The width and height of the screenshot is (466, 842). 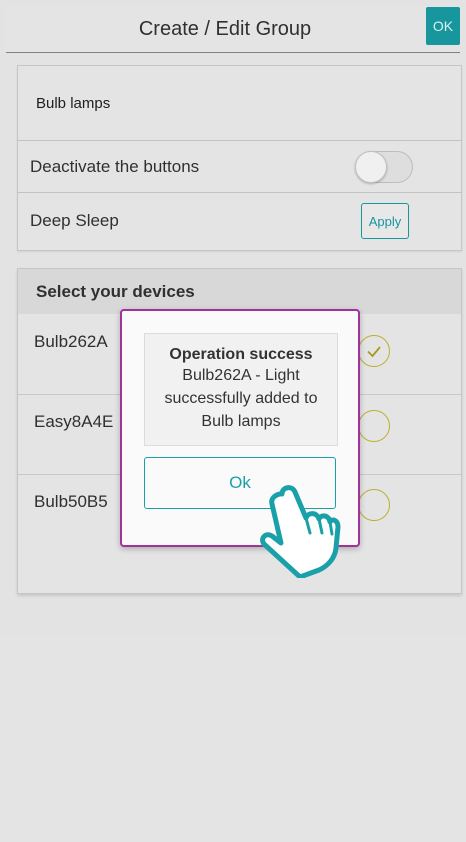 I want to click on tap-hand-icon, so click(x=300, y=531).